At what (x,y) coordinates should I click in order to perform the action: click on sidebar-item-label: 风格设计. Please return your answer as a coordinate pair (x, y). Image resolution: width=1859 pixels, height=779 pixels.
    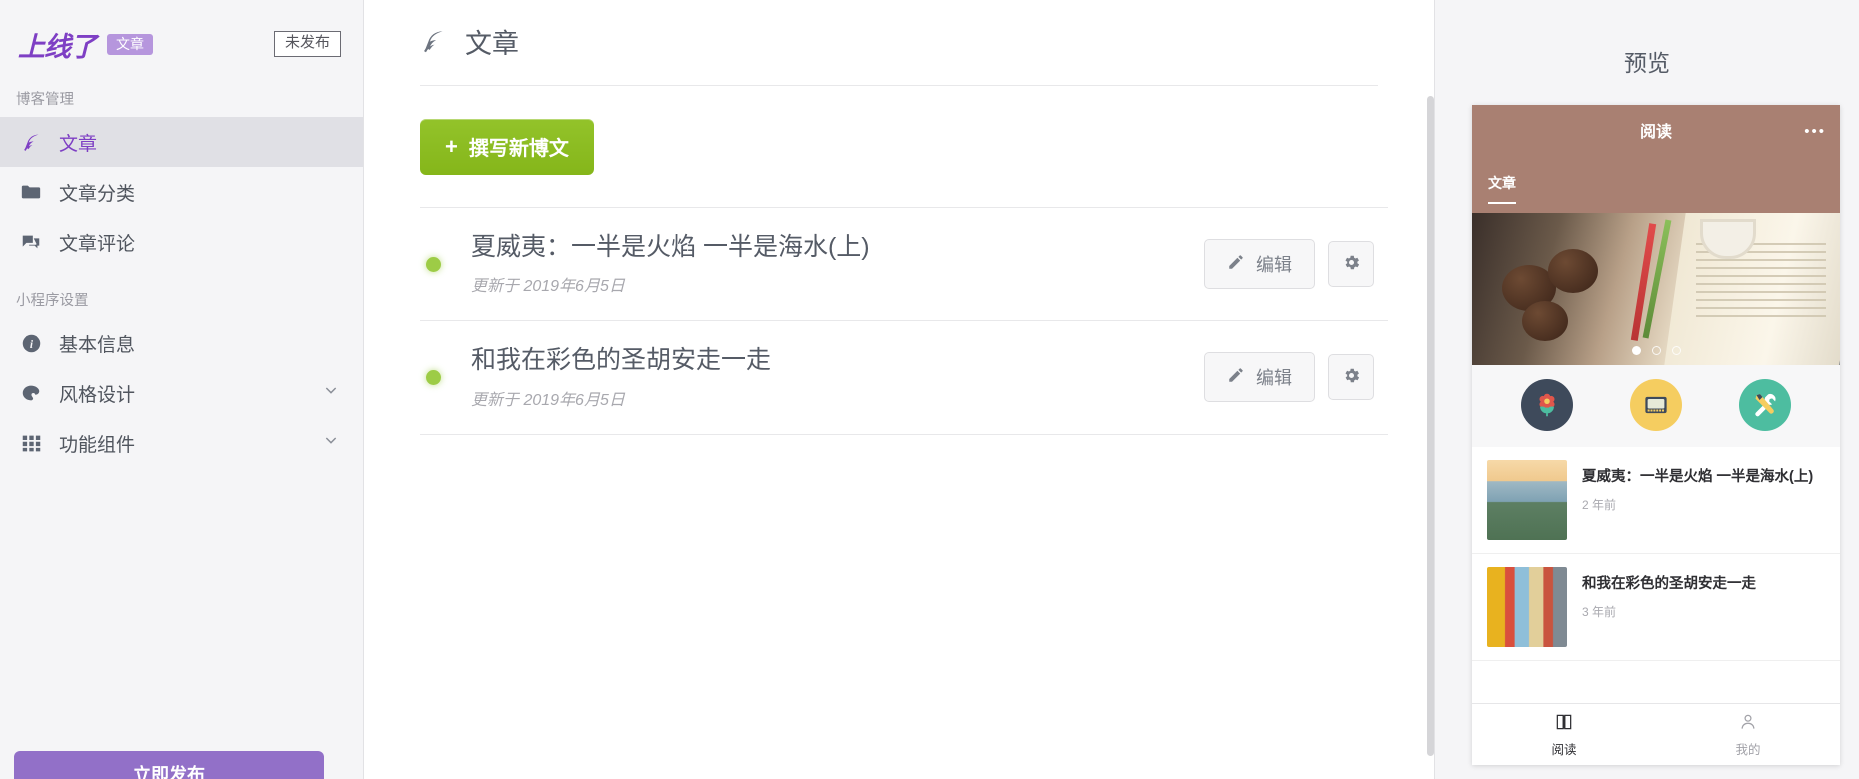
    Looking at the image, I should click on (97, 395).